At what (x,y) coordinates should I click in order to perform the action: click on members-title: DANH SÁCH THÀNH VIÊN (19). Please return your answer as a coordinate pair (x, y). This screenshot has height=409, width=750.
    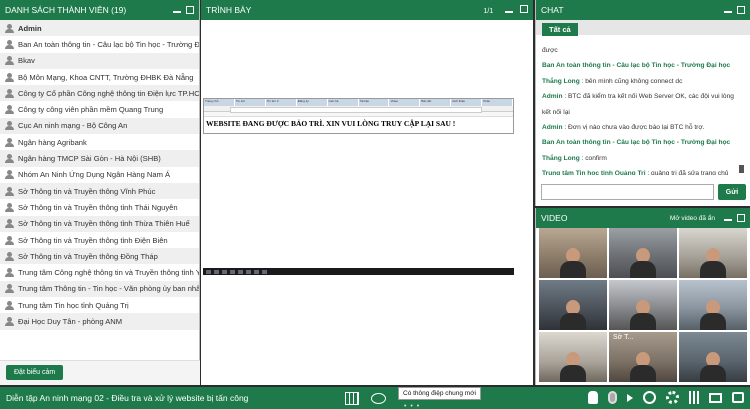
    Looking at the image, I should click on (66, 10).